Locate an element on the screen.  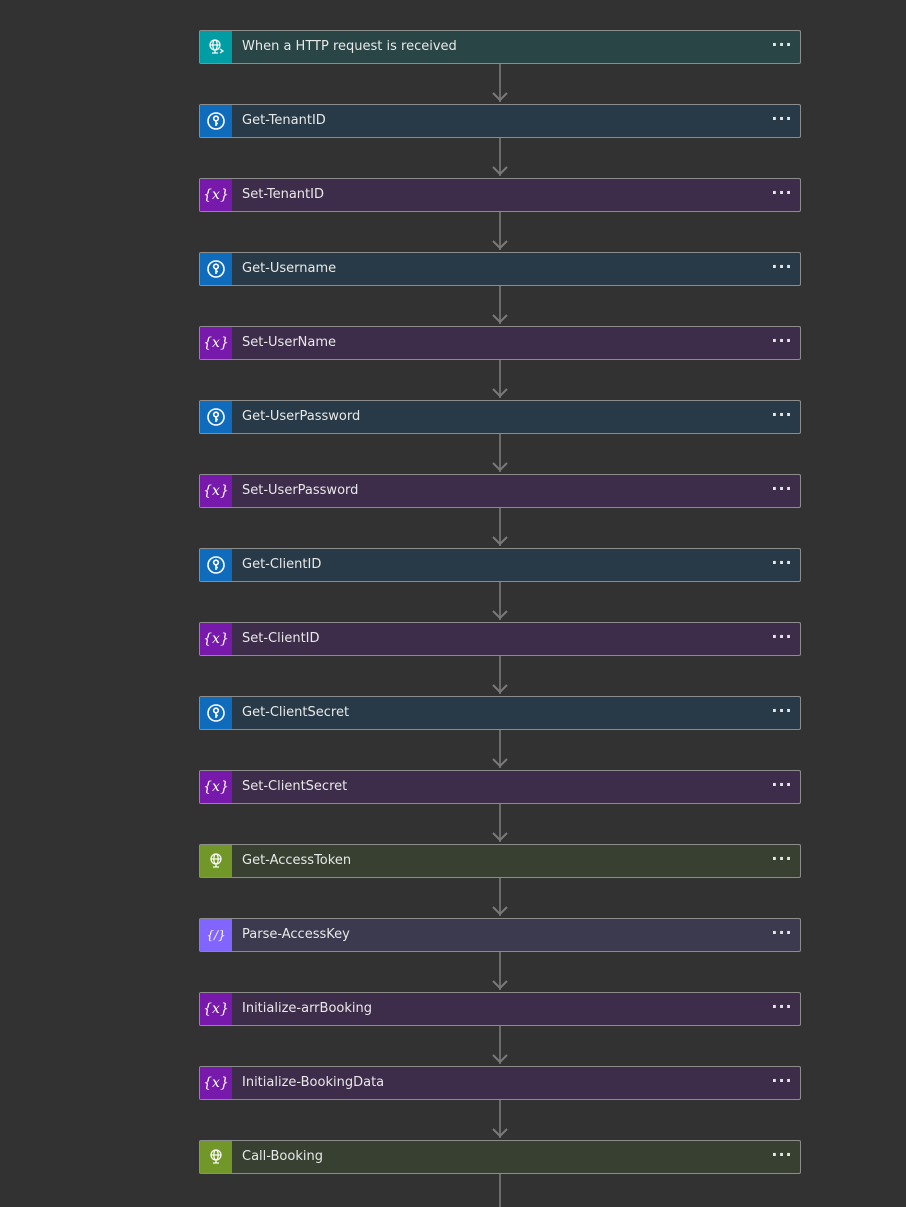
flow-step-card: {∕} Parse-AccessKey ··· is located at coordinates (500, 935).